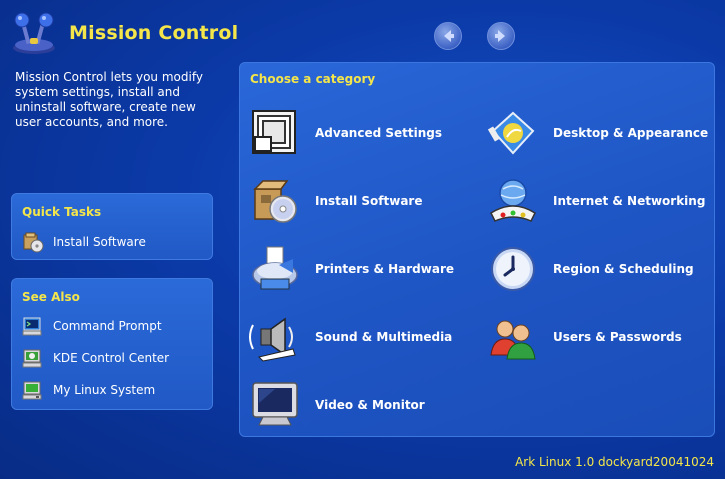 This screenshot has width=725, height=479. I want to click on back-button, so click(448, 36).